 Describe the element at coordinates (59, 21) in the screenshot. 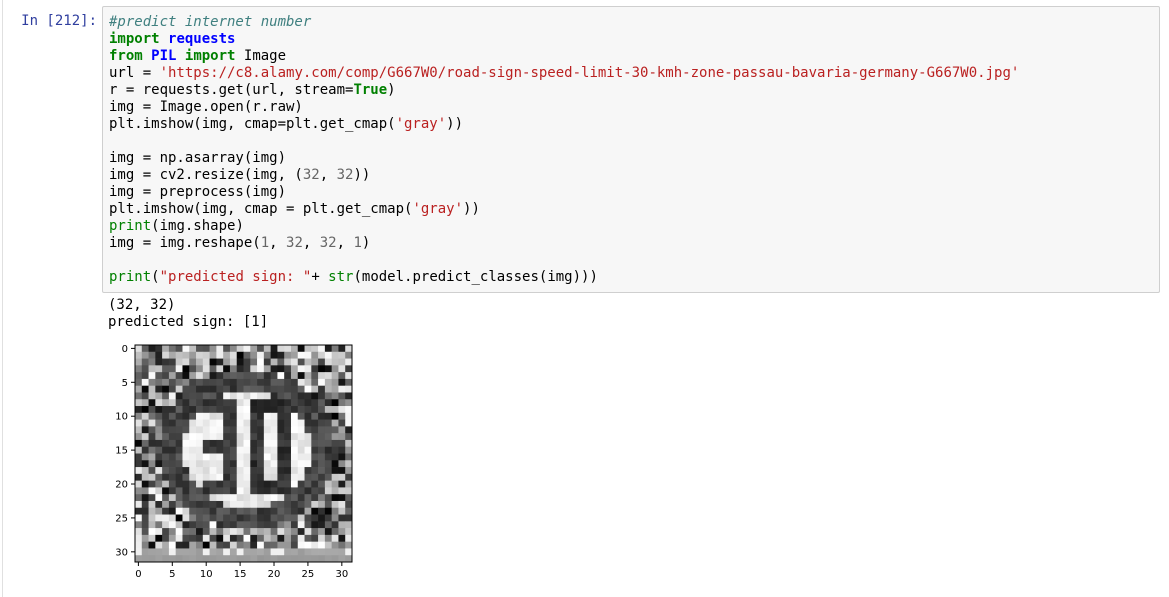

I see `input-prompt: In [212]:` at that location.